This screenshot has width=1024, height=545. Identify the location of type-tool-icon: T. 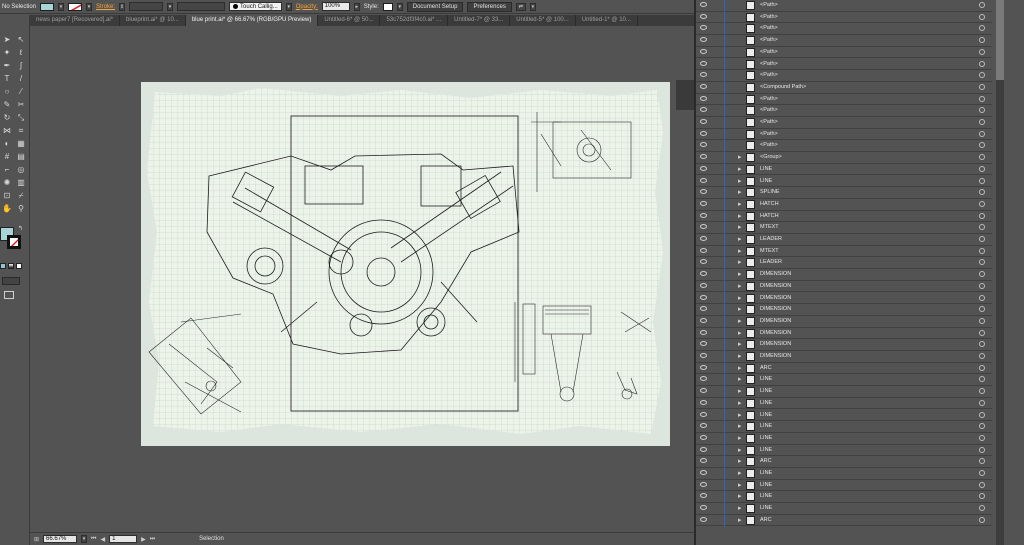
(7, 79).